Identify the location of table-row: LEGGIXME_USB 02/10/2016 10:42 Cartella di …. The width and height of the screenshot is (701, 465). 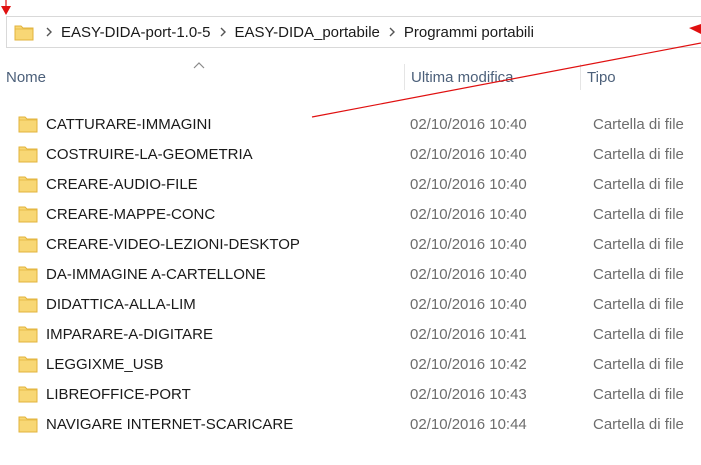
(350, 364).